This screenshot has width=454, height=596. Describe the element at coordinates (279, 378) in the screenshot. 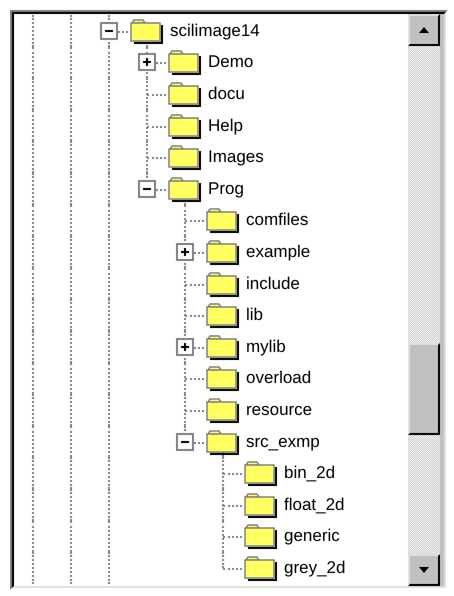

I see `folder-label: overload` at that location.